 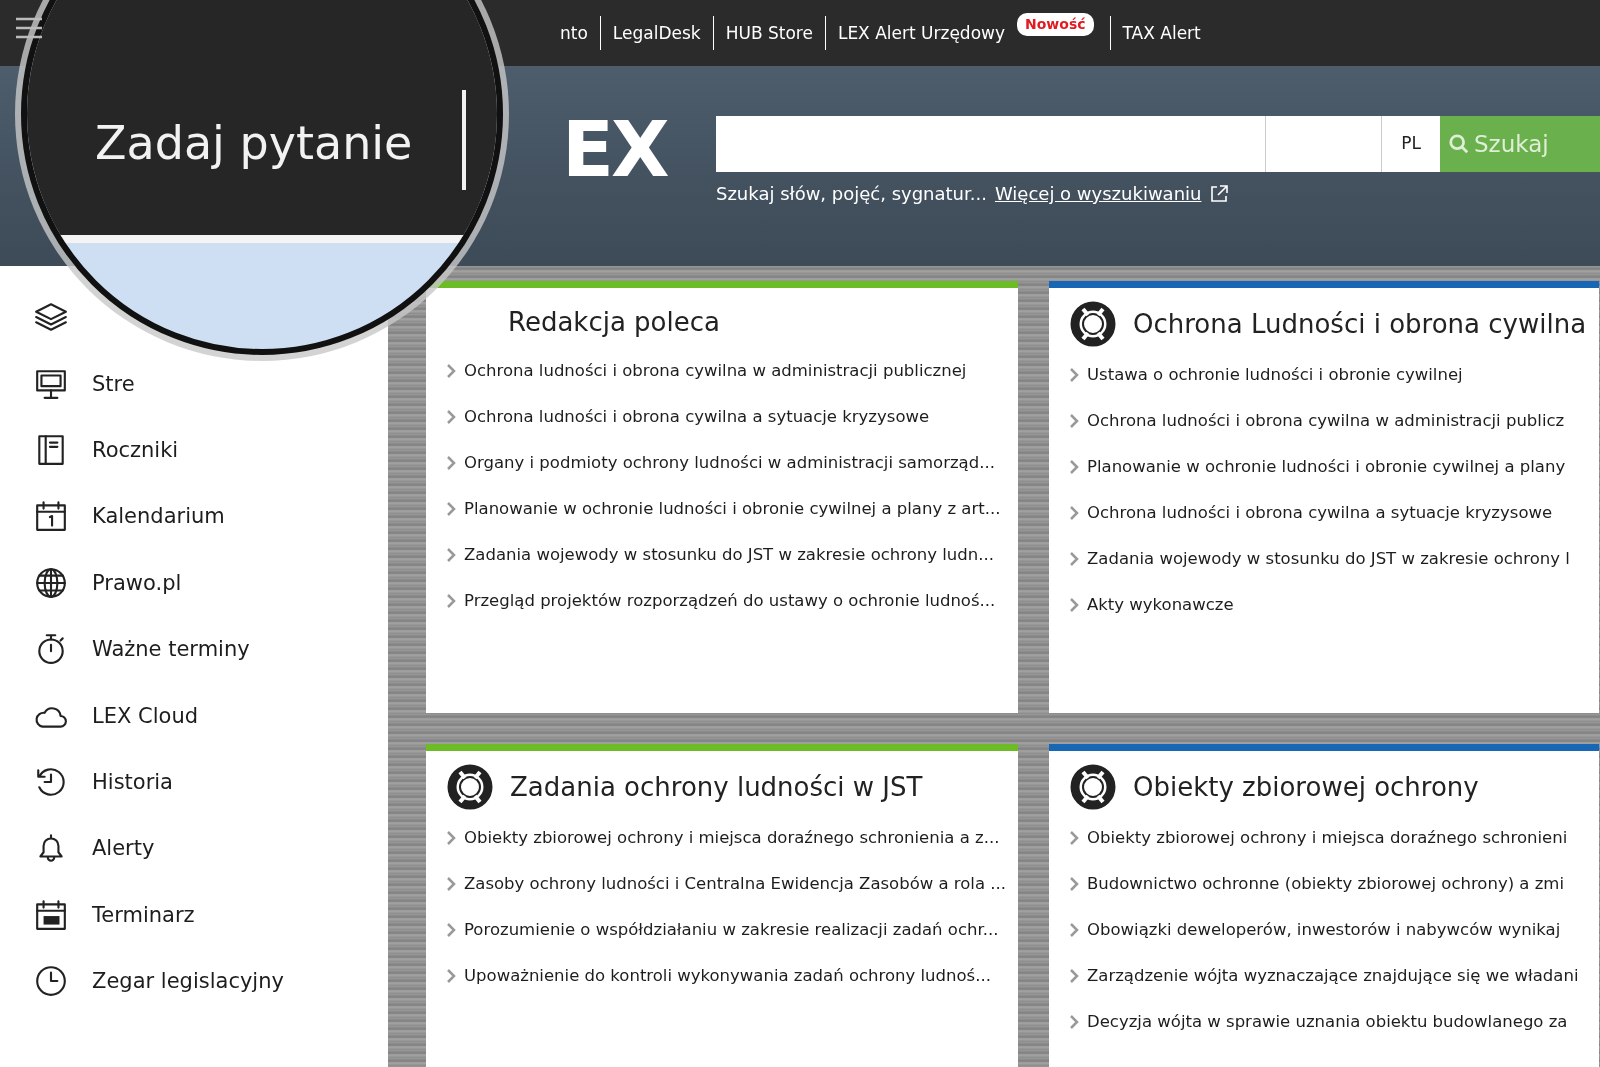 I want to click on top-nav-link: TAX Alert, so click(x=1161, y=33).